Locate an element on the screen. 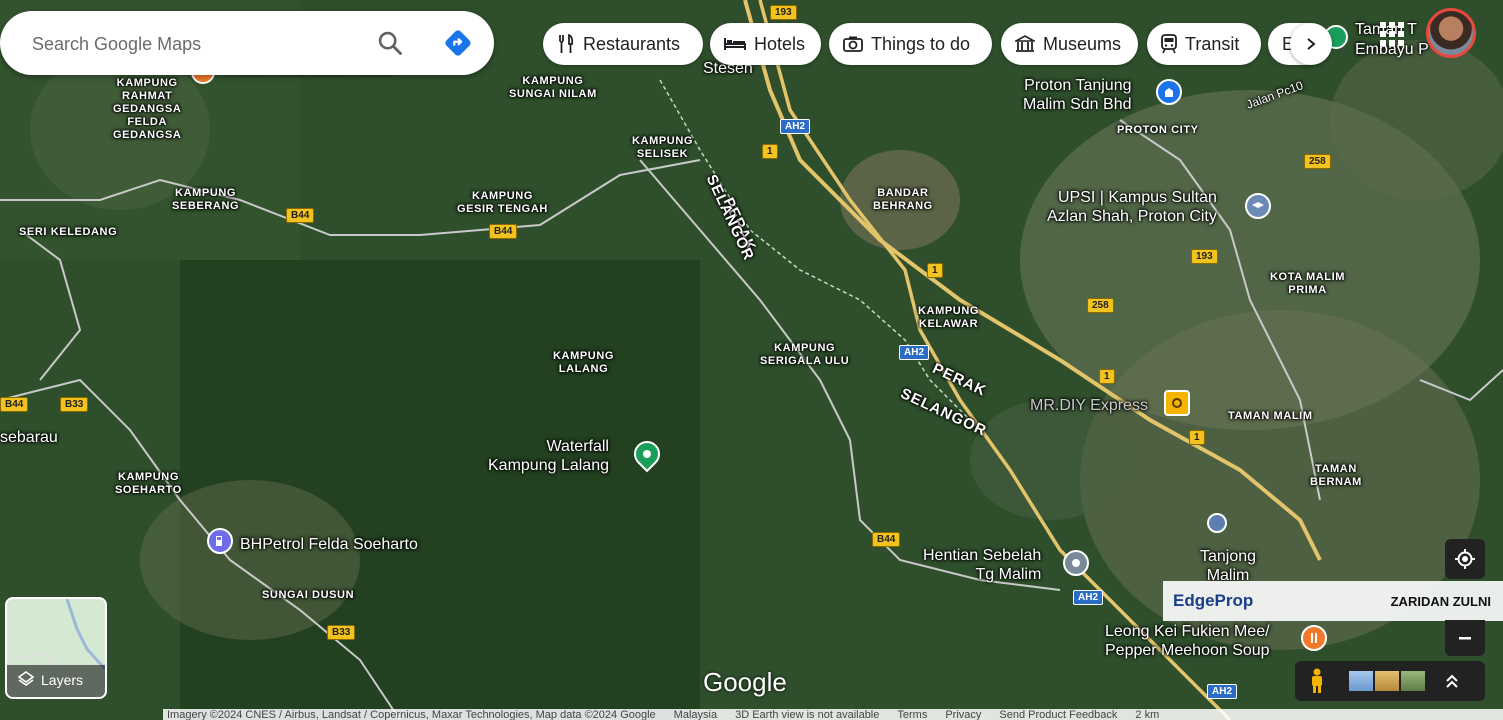 The height and width of the screenshot is (720, 1503). layers-icon is located at coordinates (26, 678).